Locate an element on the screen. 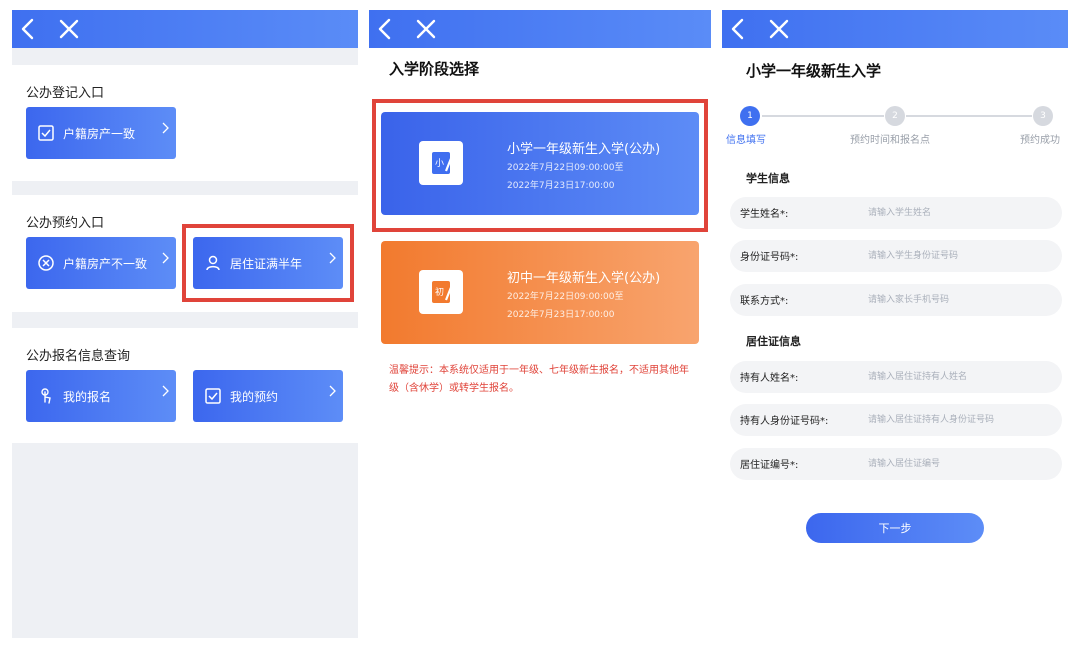 This screenshot has width=1080, height=648. page-title: 入学阶段选择 is located at coordinates (434, 69).